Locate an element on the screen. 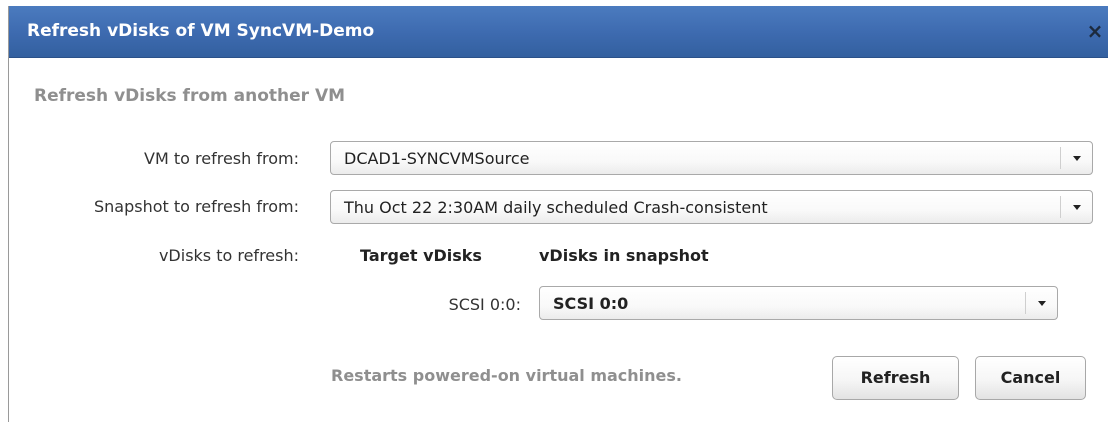 This screenshot has height=422, width=1108. refresh-button: Refresh is located at coordinates (895, 378).